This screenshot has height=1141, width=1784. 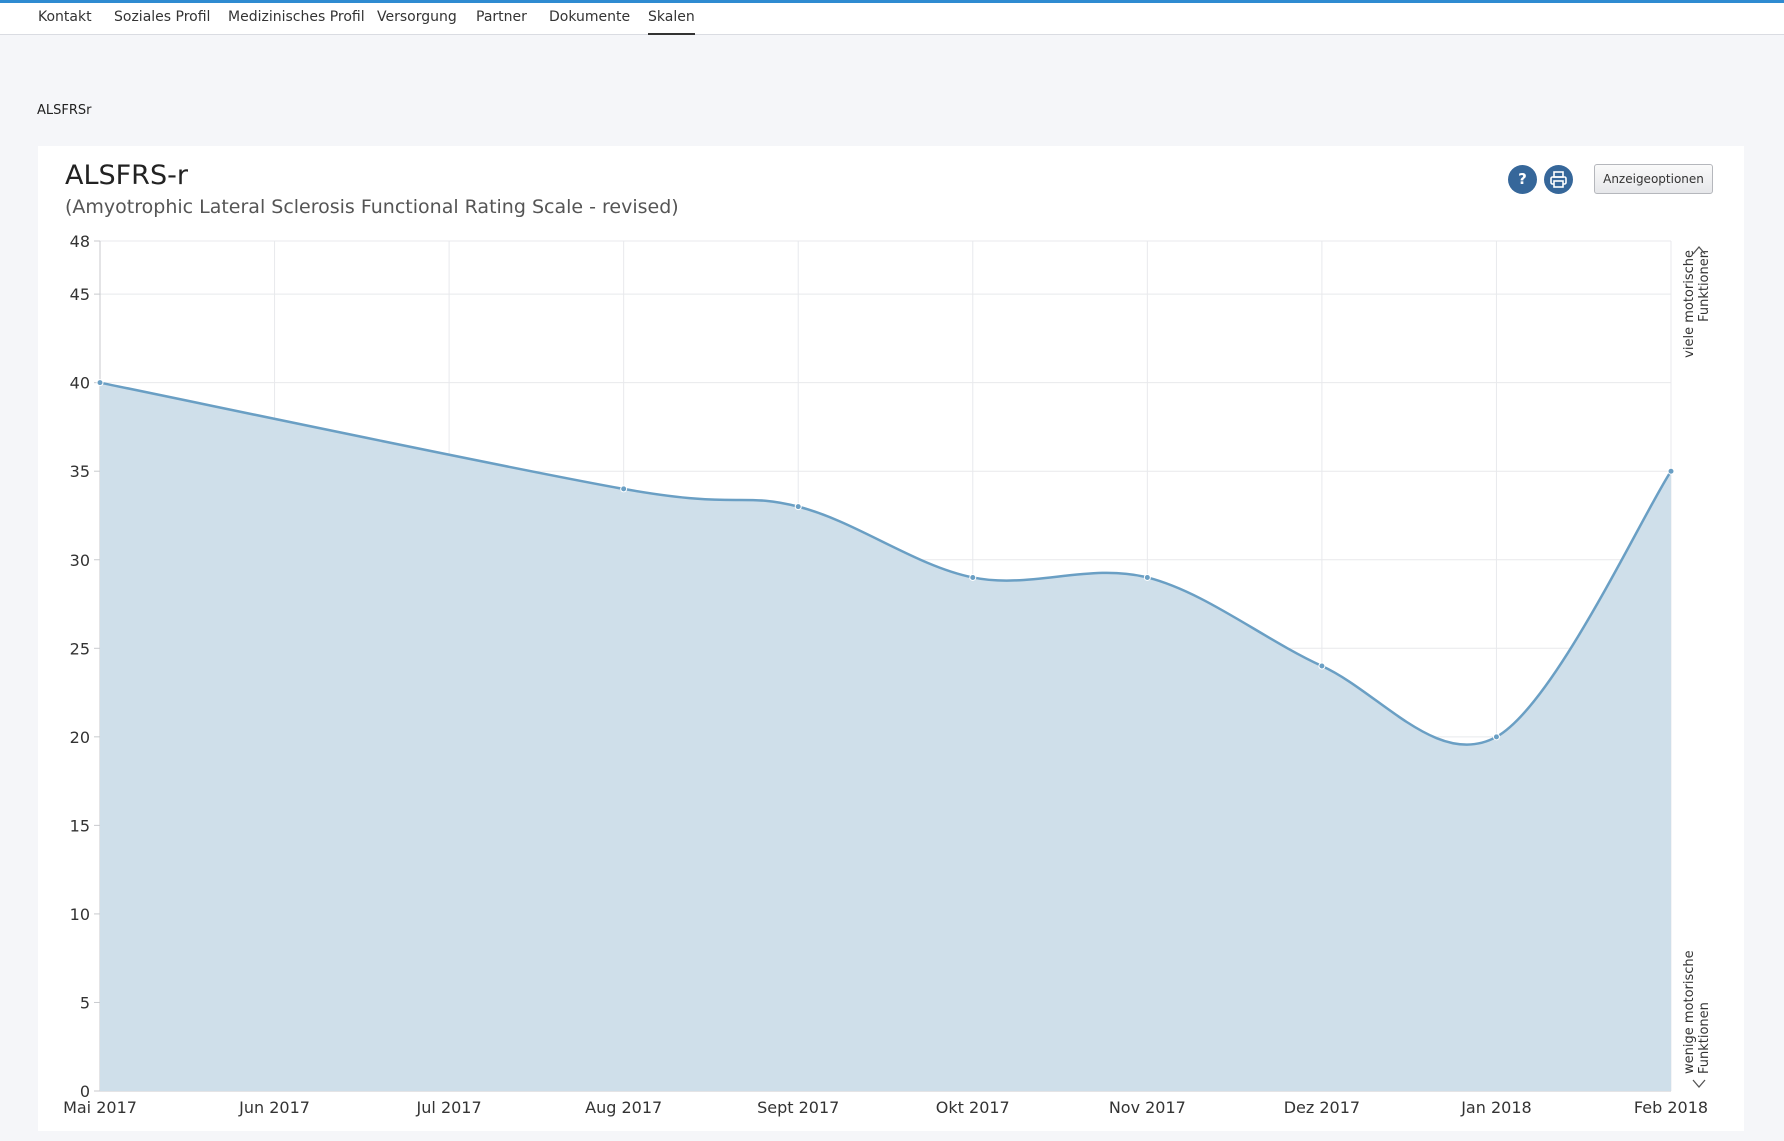 What do you see at coordinates (1147, 1107) in the screenshot?
I see `x-tick-label: Nov 2017` at bounding box center [1147, 1107].